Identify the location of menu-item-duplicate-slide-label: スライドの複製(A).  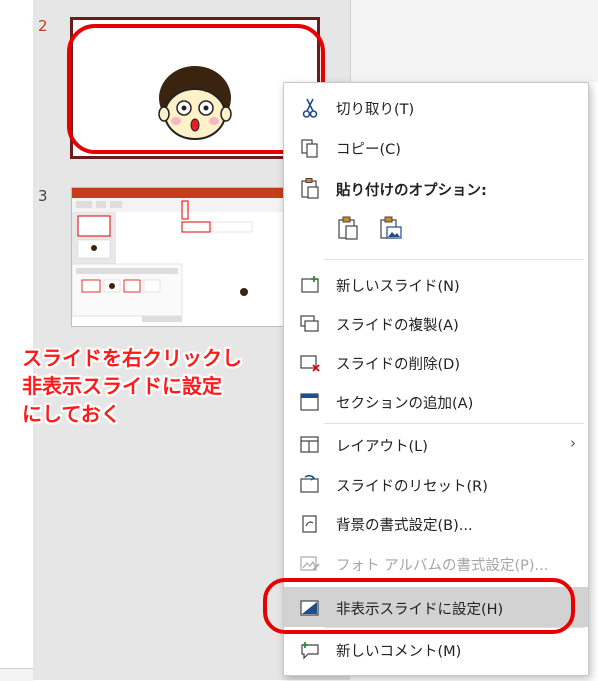
(397, 326).